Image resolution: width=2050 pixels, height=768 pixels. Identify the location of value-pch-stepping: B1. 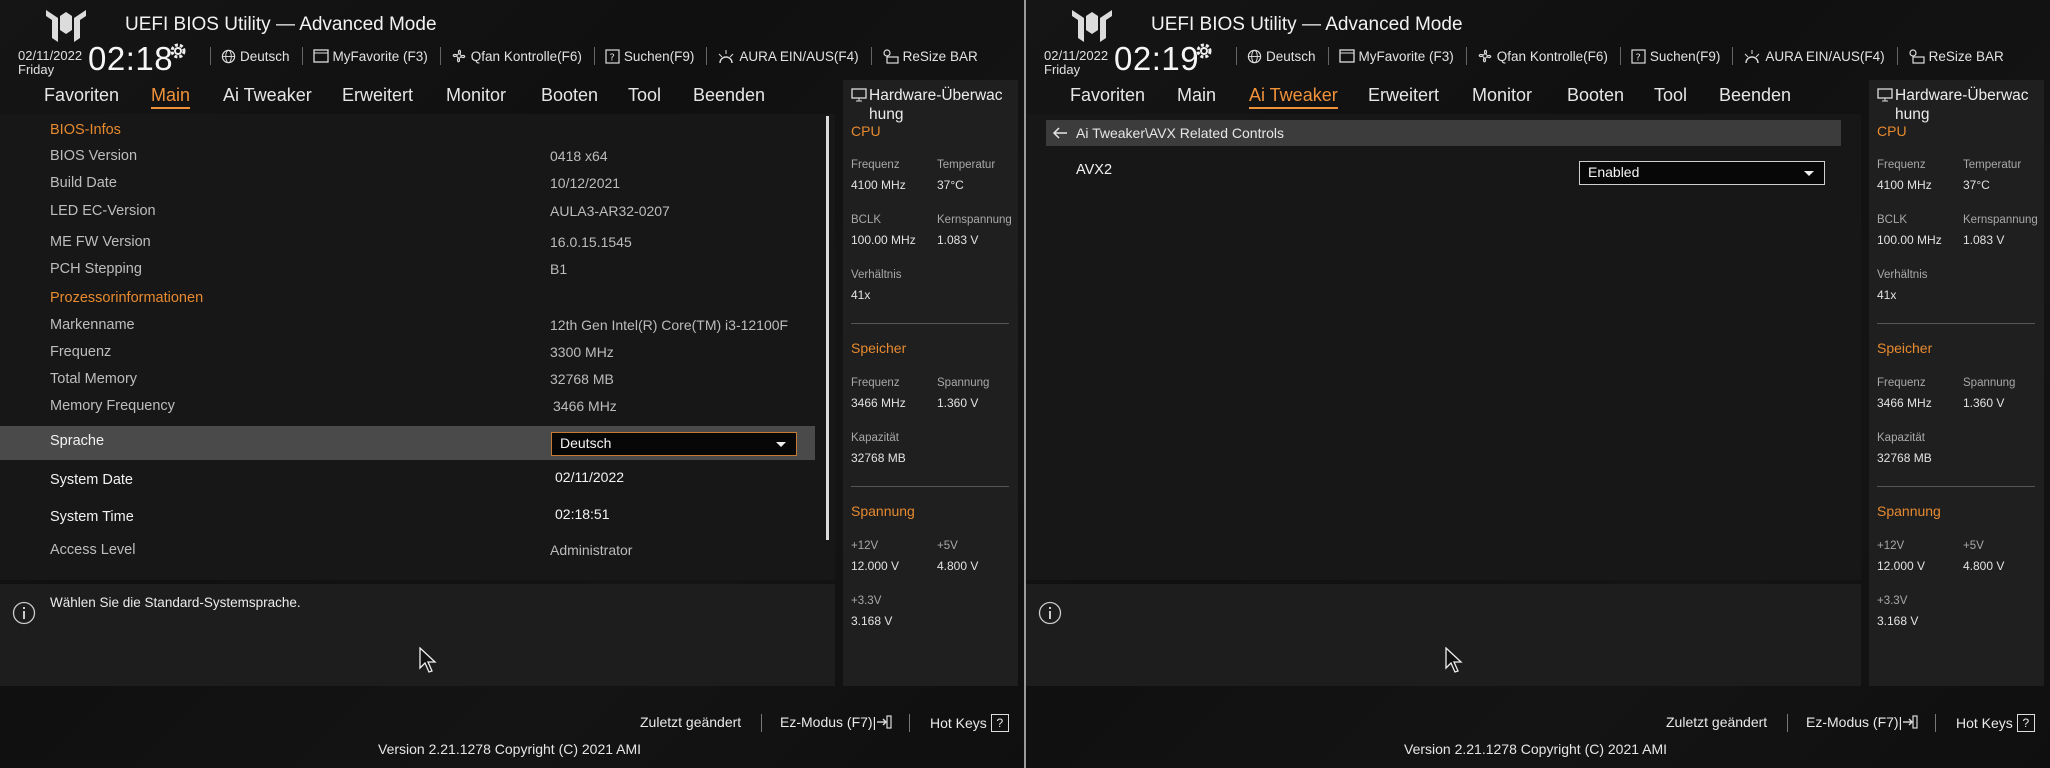
(559, 269).